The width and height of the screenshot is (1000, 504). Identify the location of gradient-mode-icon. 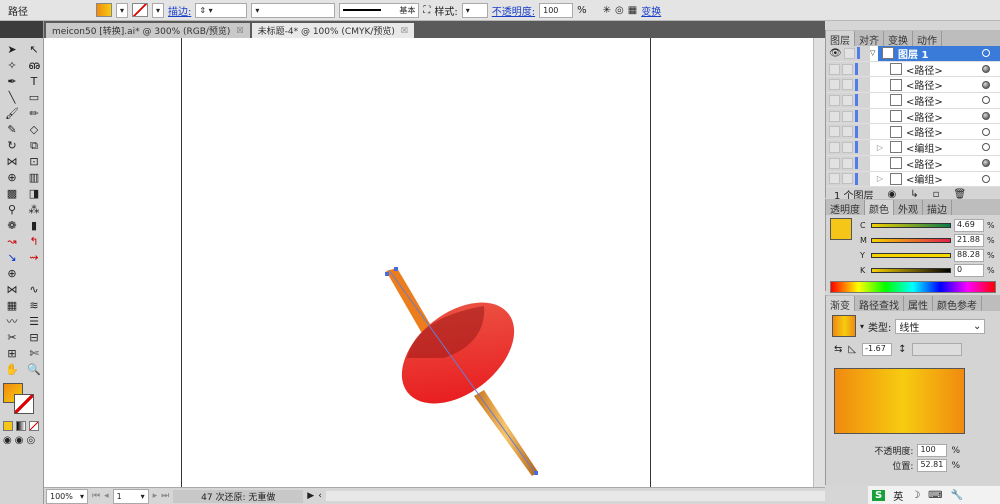
(21, 426).